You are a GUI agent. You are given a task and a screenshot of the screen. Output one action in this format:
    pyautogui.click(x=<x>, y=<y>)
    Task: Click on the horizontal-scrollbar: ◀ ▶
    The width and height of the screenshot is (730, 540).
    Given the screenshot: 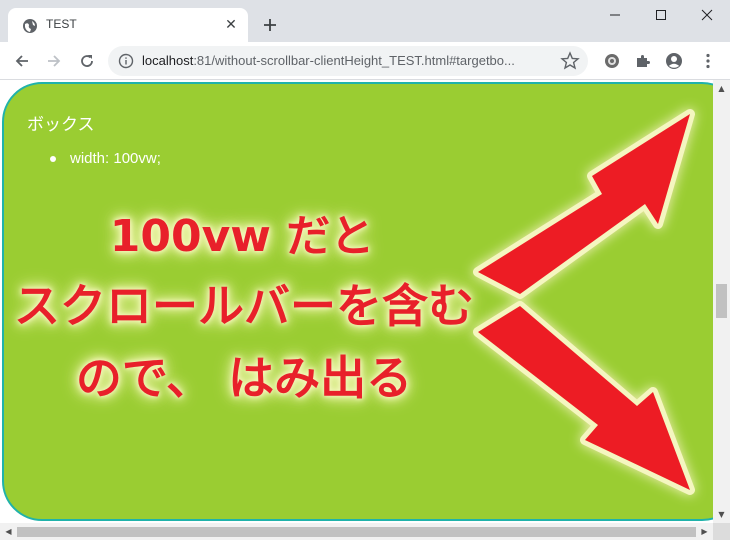 What is the action you would take?
    pyautogui.click(x=356, y=531)
    